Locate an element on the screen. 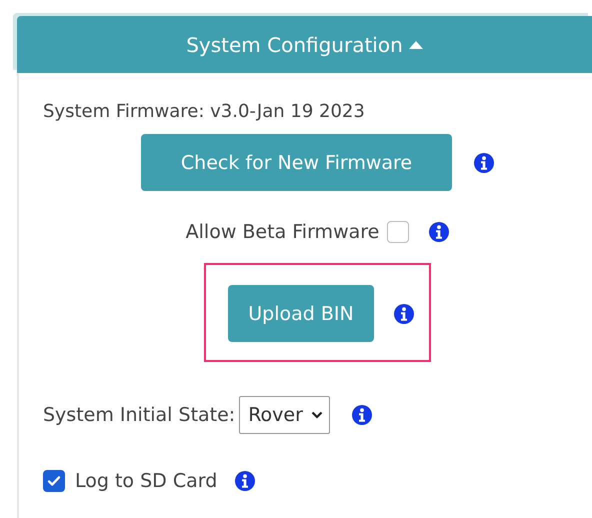 The image size is (592, 518). firmware-version-text: System Firmware: v3.0-Jan 19 2023 is located at coordinates (204, 111).